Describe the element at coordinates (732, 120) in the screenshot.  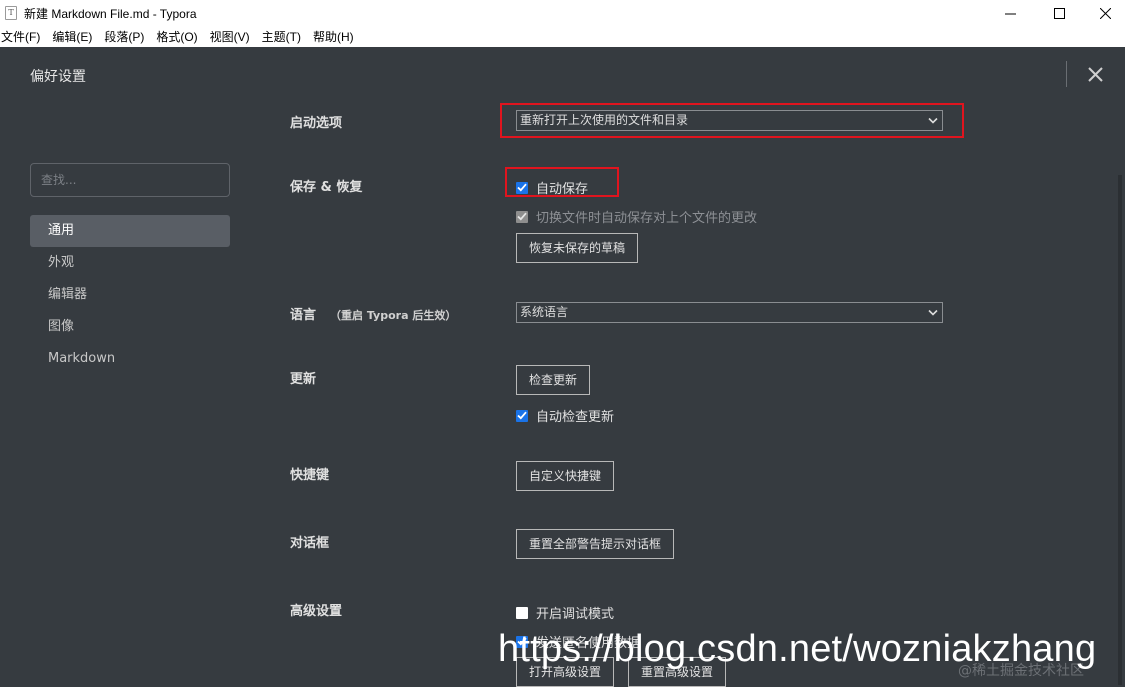
I see `startup-highlight-box` at that location.